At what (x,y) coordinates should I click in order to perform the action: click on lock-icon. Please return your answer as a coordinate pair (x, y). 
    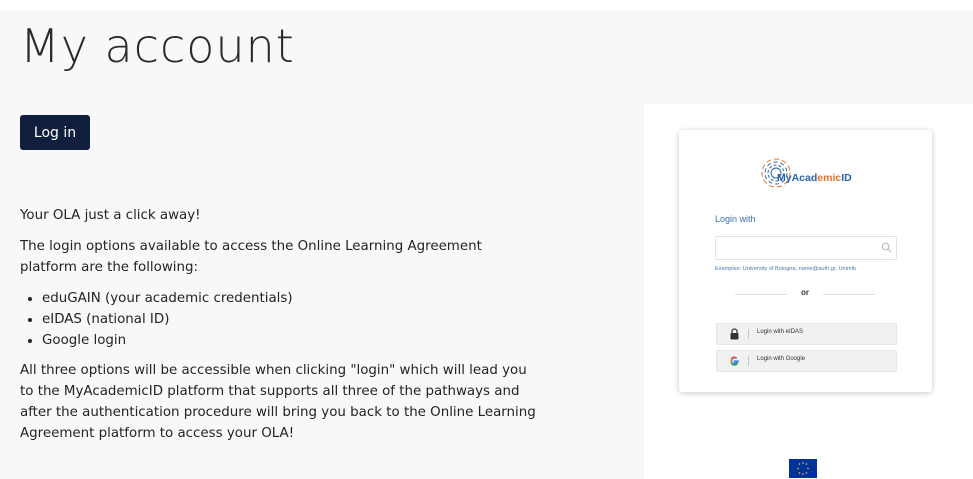
    Looking at the image, I should click on (734, 334).